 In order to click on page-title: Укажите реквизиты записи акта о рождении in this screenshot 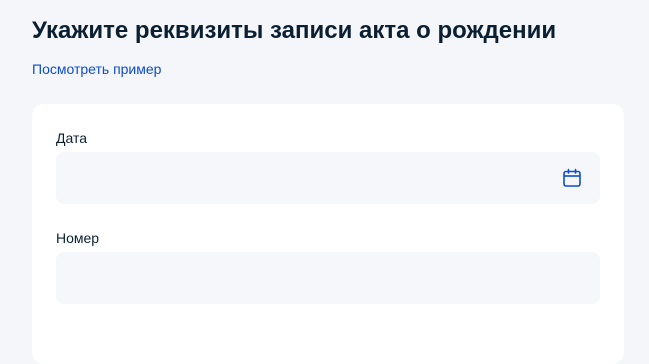, I will do `click(294, 30)`.